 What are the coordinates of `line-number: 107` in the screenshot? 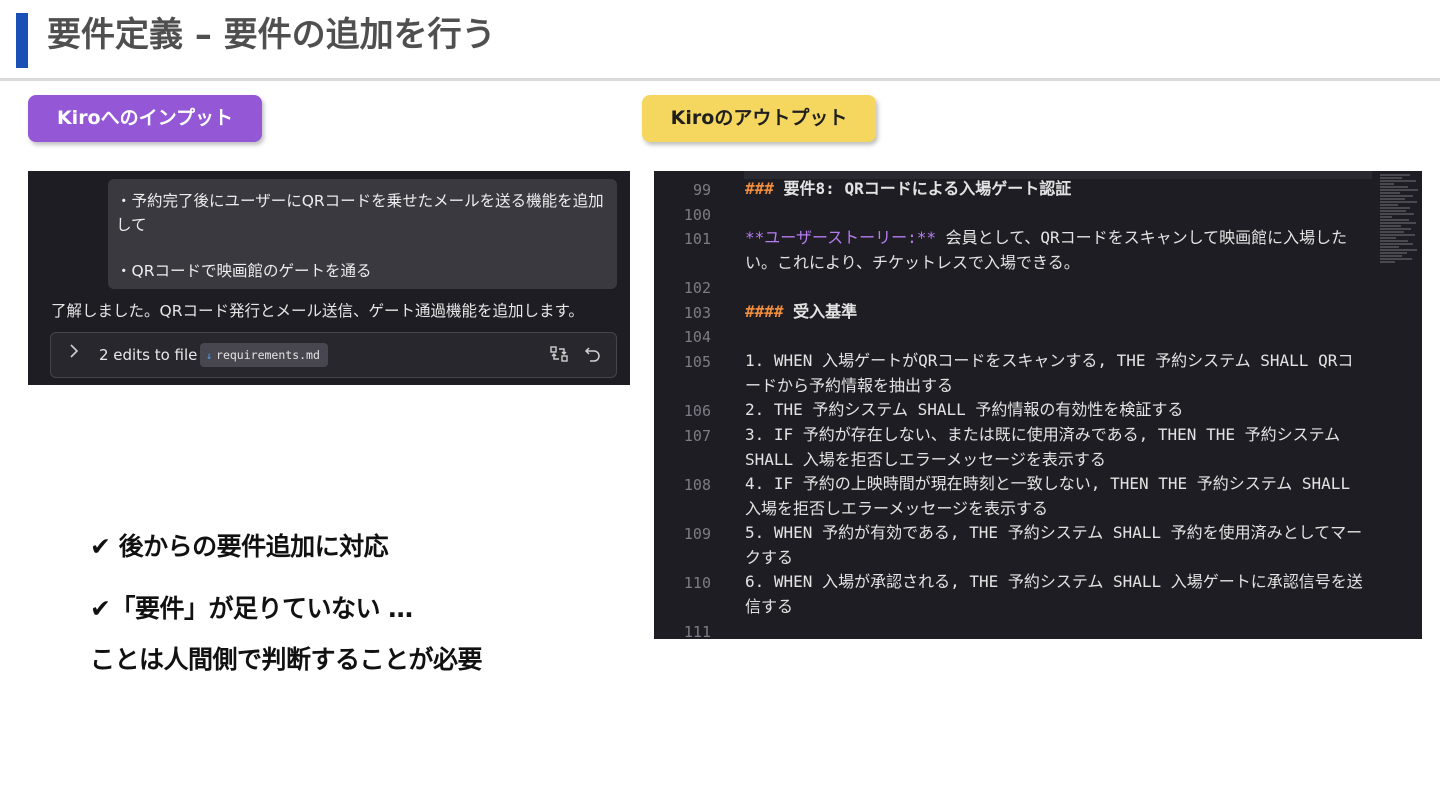 It's located at (697, 436).